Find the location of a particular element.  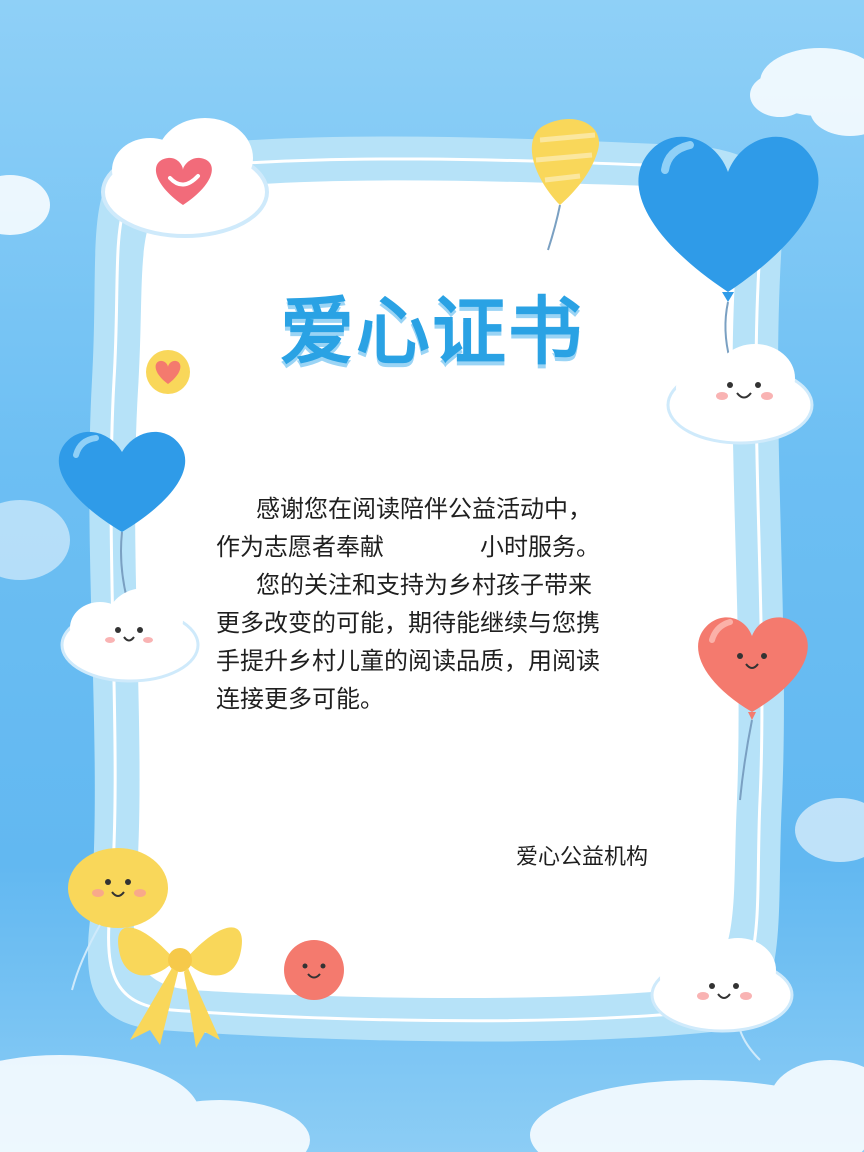

body-line: 作为志愿者奉献 小时服务。 is located at coordinates (451, 547).